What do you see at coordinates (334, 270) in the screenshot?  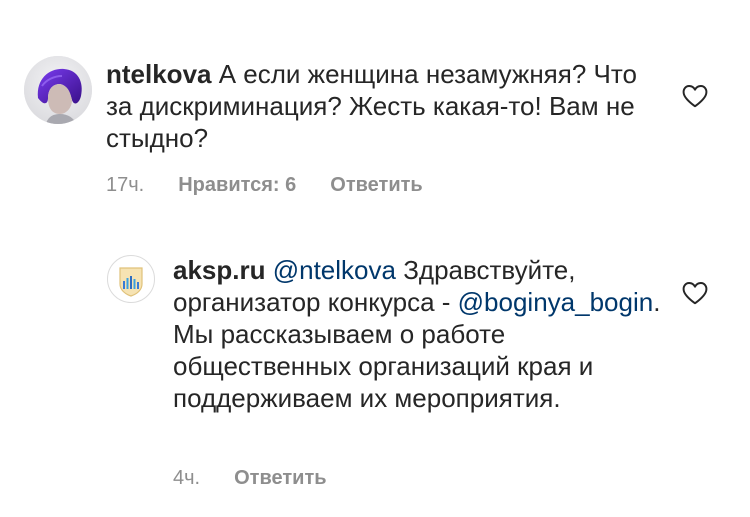 I see `mention-link: @ntelkova` at bounding box center [334, 270].